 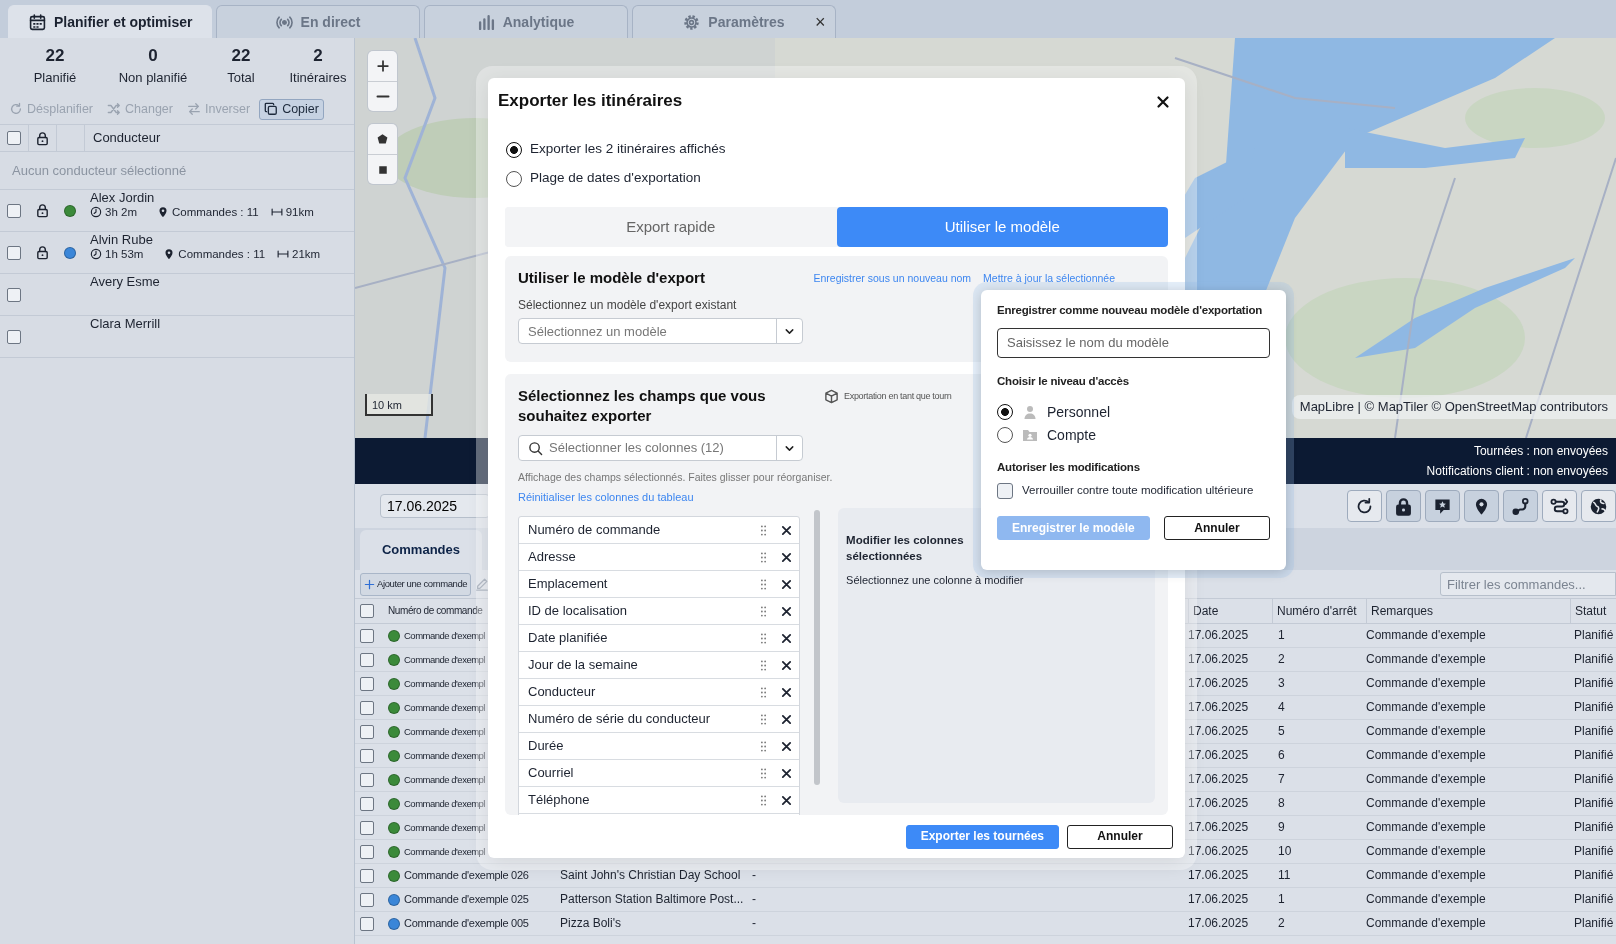 I want to click on checkbox-label: Verrouiller contre toute modification ultérieure, so click(x=1138, y=491).